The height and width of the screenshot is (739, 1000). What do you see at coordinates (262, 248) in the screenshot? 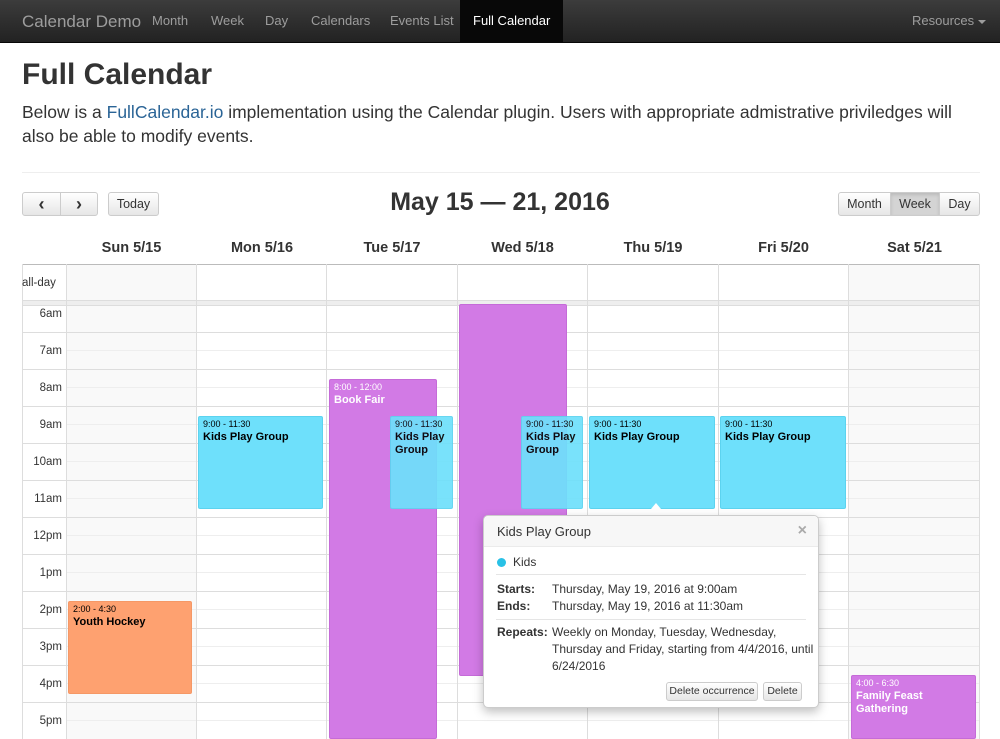
I see `day-header-mon: Mon 5/16` at bounding box center [262, 248].